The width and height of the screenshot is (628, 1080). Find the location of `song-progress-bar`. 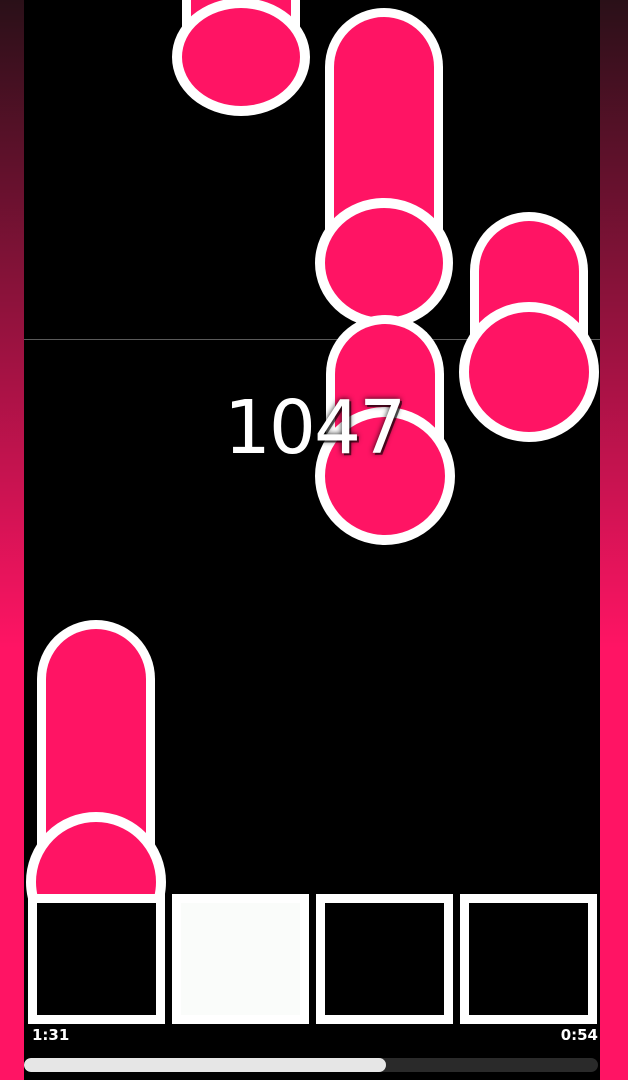

song-progress-bar is located at coordinates (311, 1065).